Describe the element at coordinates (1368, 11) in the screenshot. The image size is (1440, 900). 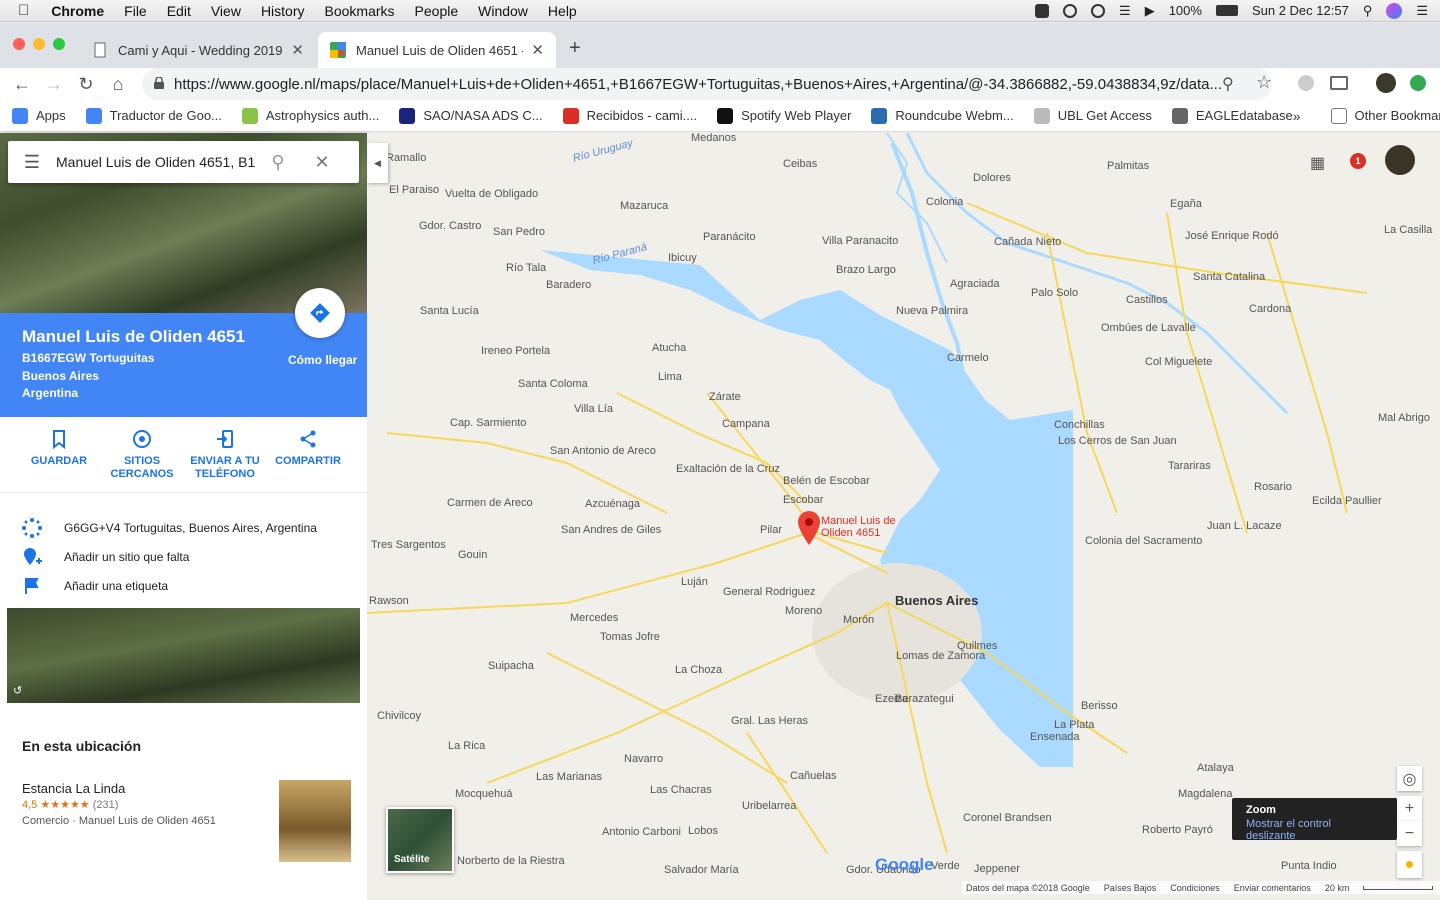
I see `spotlight-icon: ⚲` at that location.